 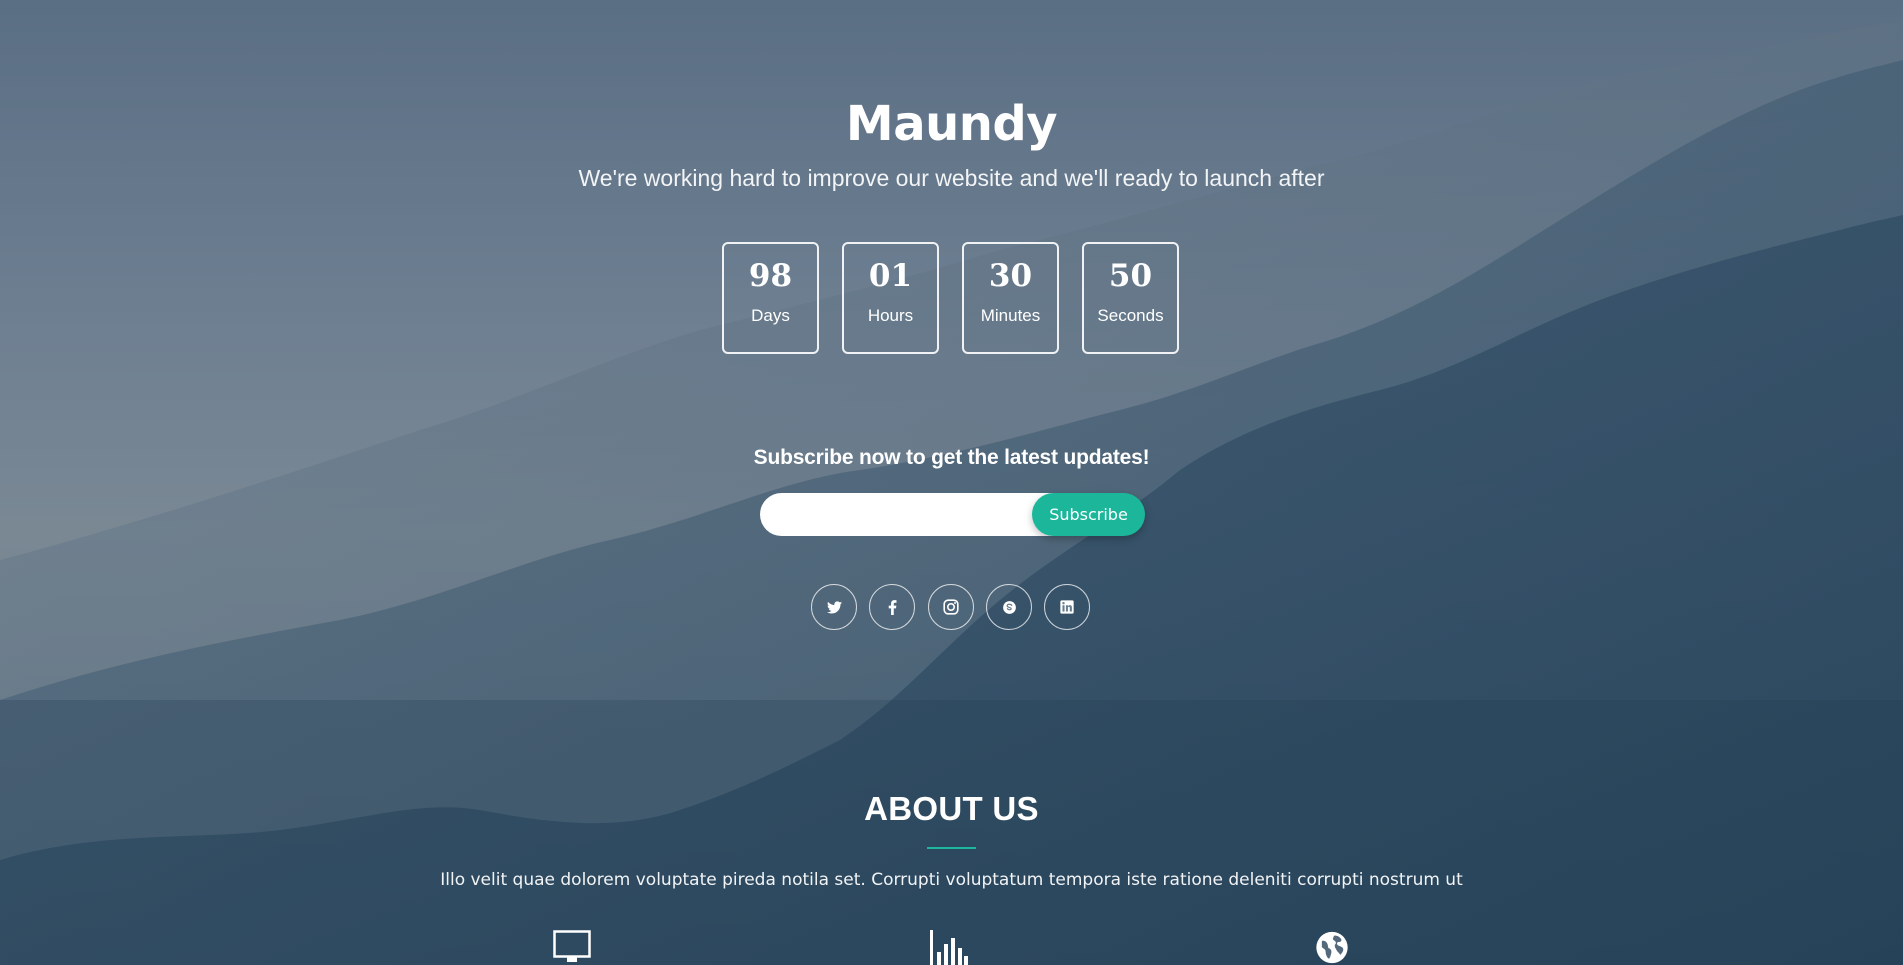 What do you see at coordinates (1130, 276) in the screenshot?
I see `countdown-value: 50` at bounding box center [1130, 276].